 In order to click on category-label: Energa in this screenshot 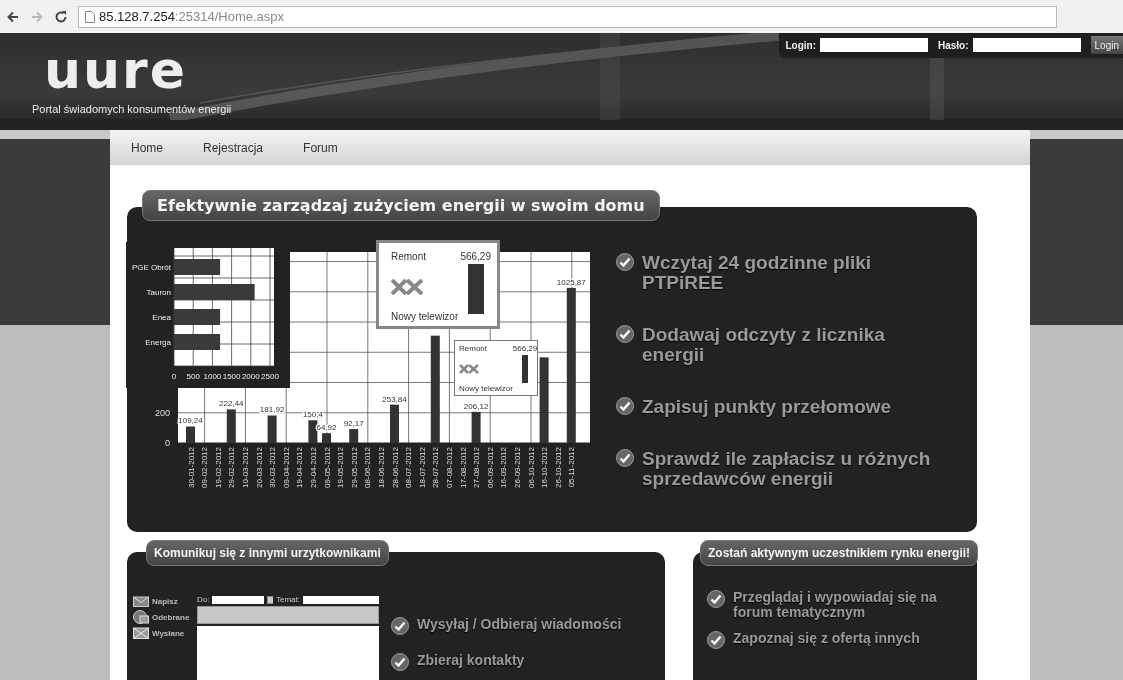, I will do `click(158, 342)`.